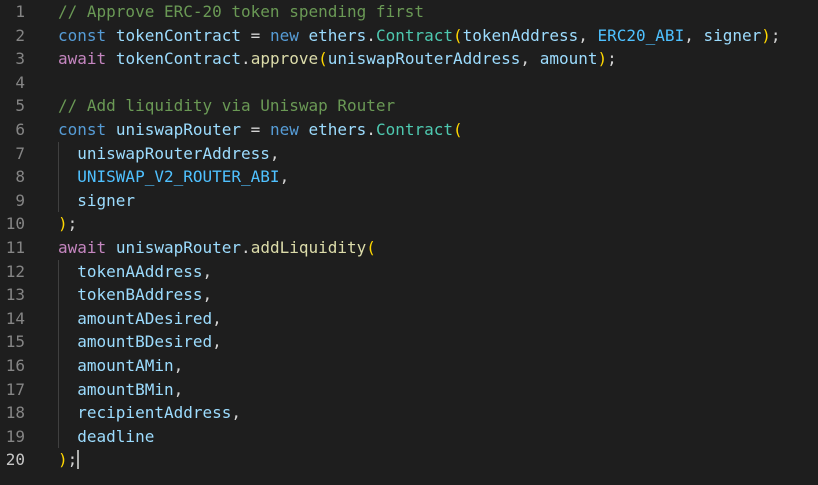  I want to click on code-line: // Add liquidity via Uniswap Router, so click(226, 106).